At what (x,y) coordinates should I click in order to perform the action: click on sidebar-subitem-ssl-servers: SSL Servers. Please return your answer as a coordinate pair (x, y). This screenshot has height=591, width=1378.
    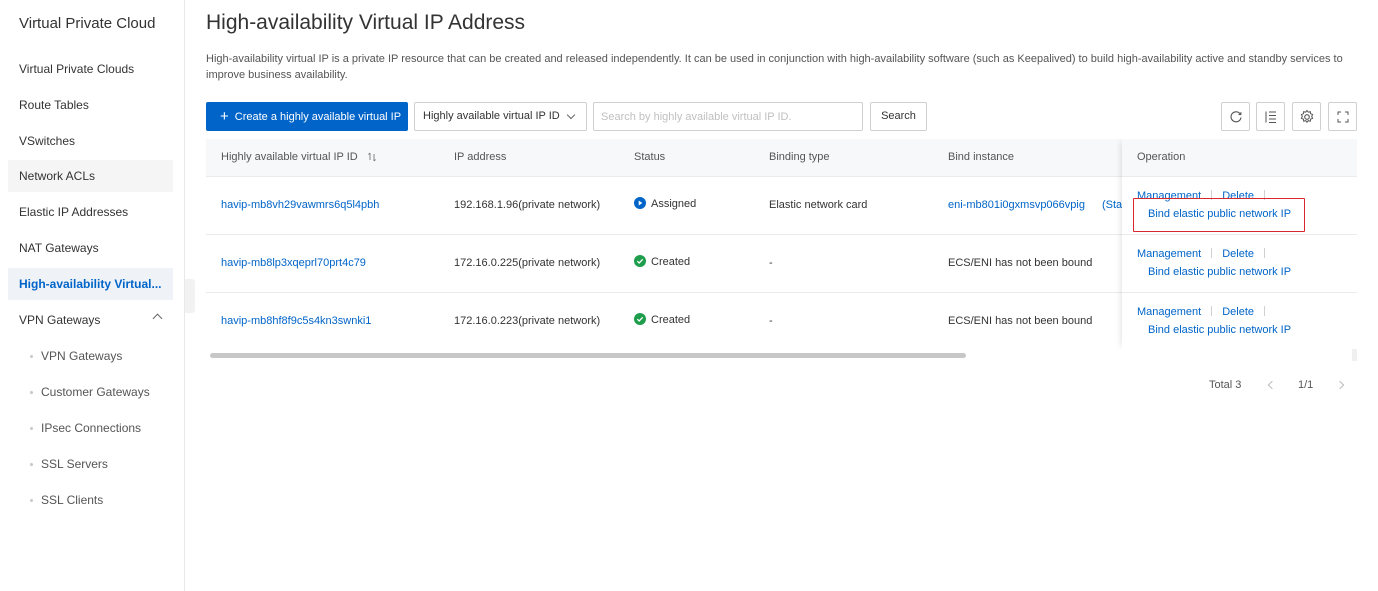
    Looking at the image, I should click on (90, 464).